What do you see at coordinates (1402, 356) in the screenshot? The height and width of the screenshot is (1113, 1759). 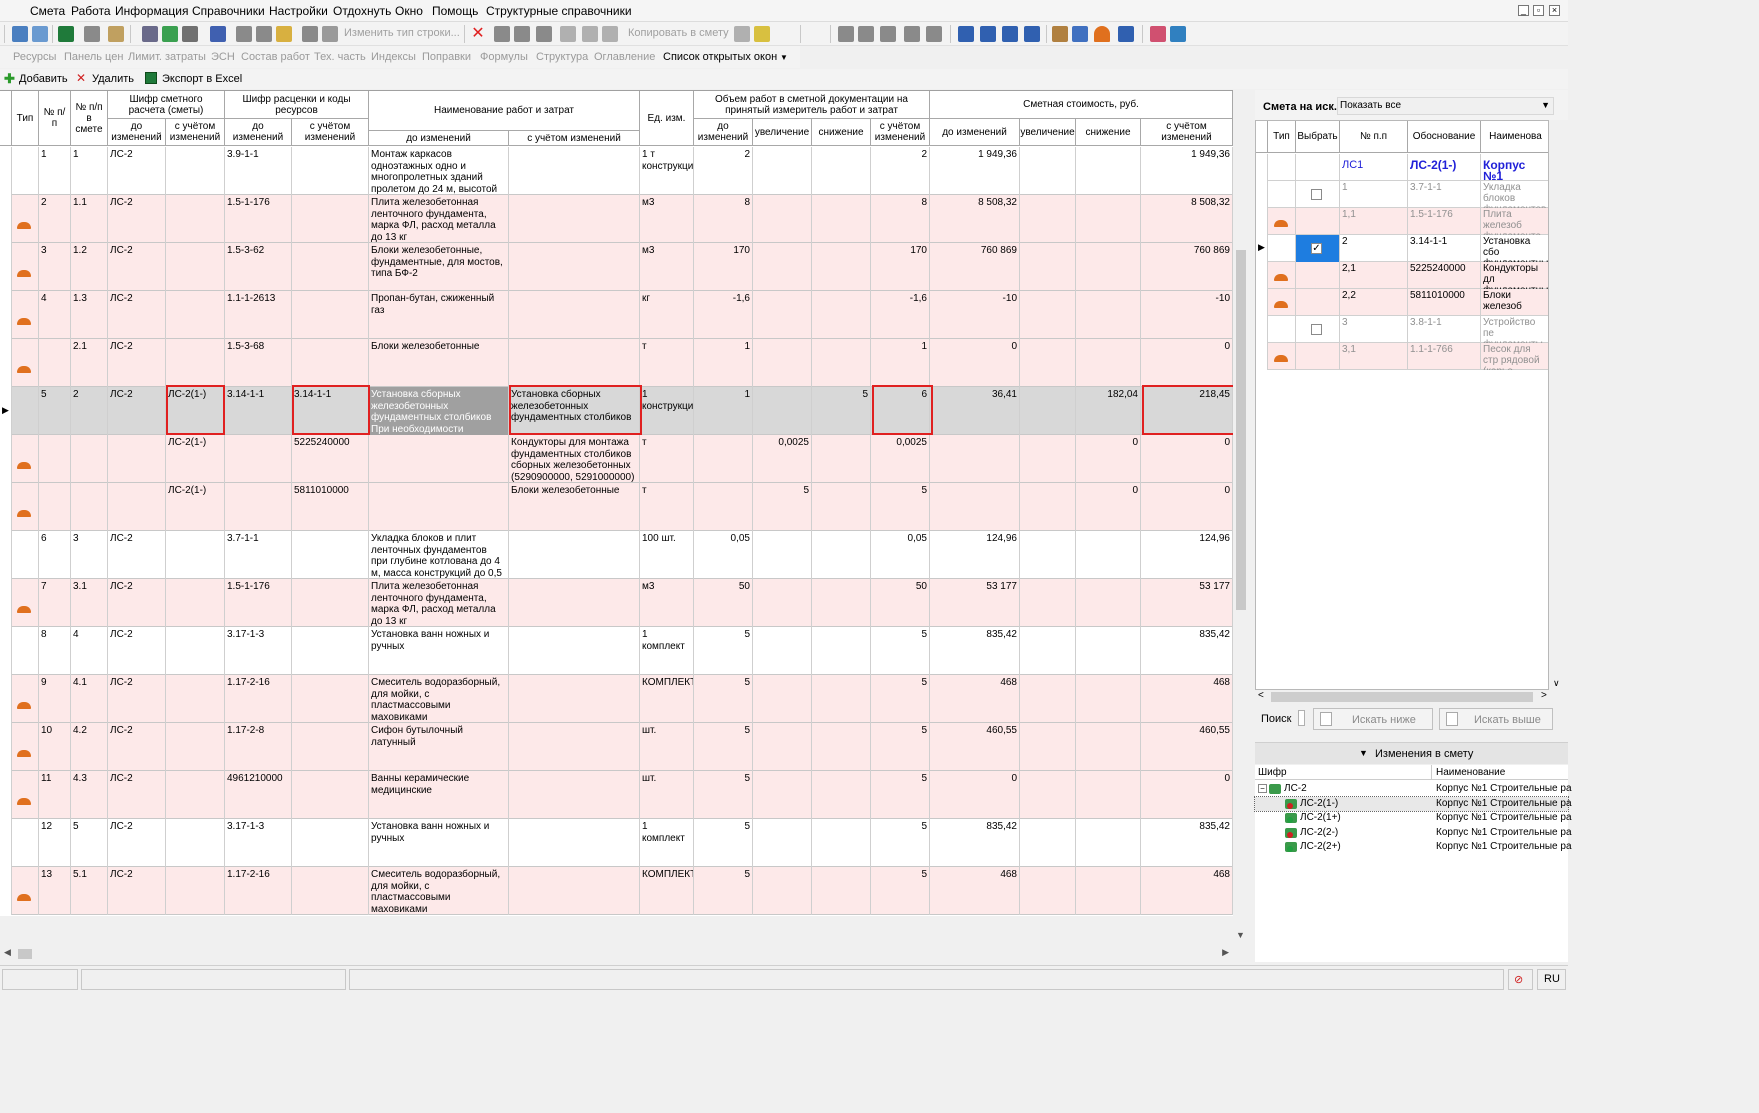 I see `smeta-row: 3,11.1-1-766Песок для стр рядовой (карье` at bounding box center [1402, 356].